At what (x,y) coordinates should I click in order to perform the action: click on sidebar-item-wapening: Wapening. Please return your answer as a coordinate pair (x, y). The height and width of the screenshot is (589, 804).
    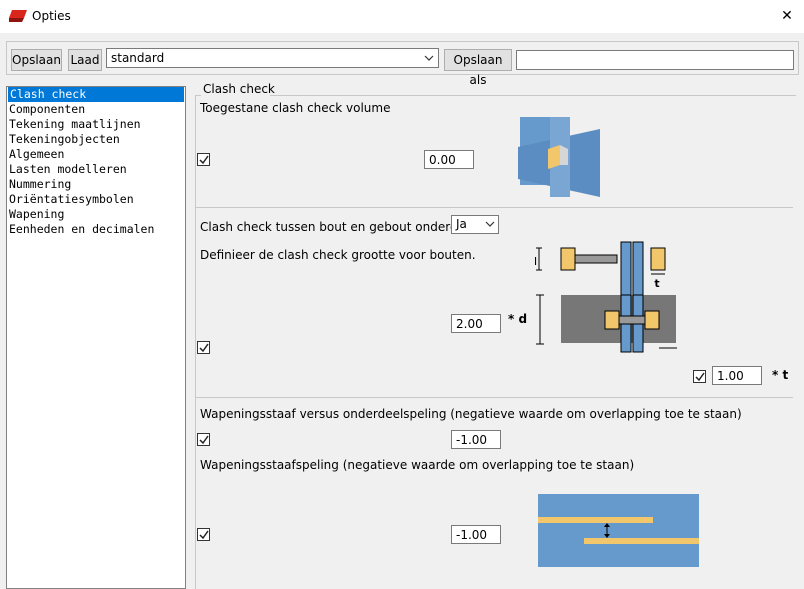
    Looking at the image, I should click on (96, 214).